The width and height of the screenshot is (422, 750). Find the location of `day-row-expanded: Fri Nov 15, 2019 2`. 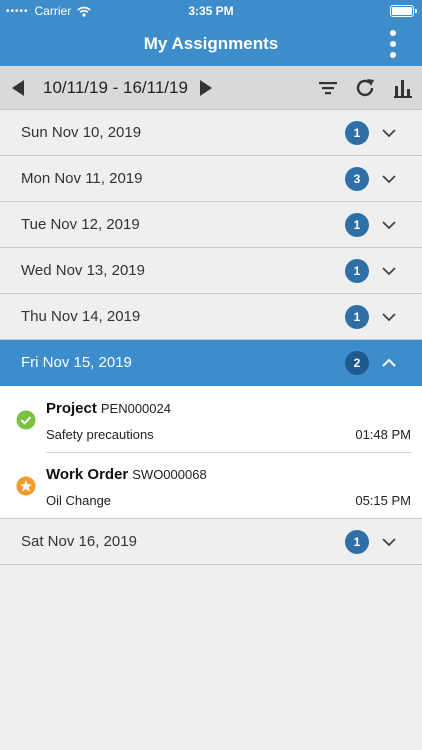

day-row-expanded: Fri Nov 15, 2019 2 is located at coordinates (211, 363).